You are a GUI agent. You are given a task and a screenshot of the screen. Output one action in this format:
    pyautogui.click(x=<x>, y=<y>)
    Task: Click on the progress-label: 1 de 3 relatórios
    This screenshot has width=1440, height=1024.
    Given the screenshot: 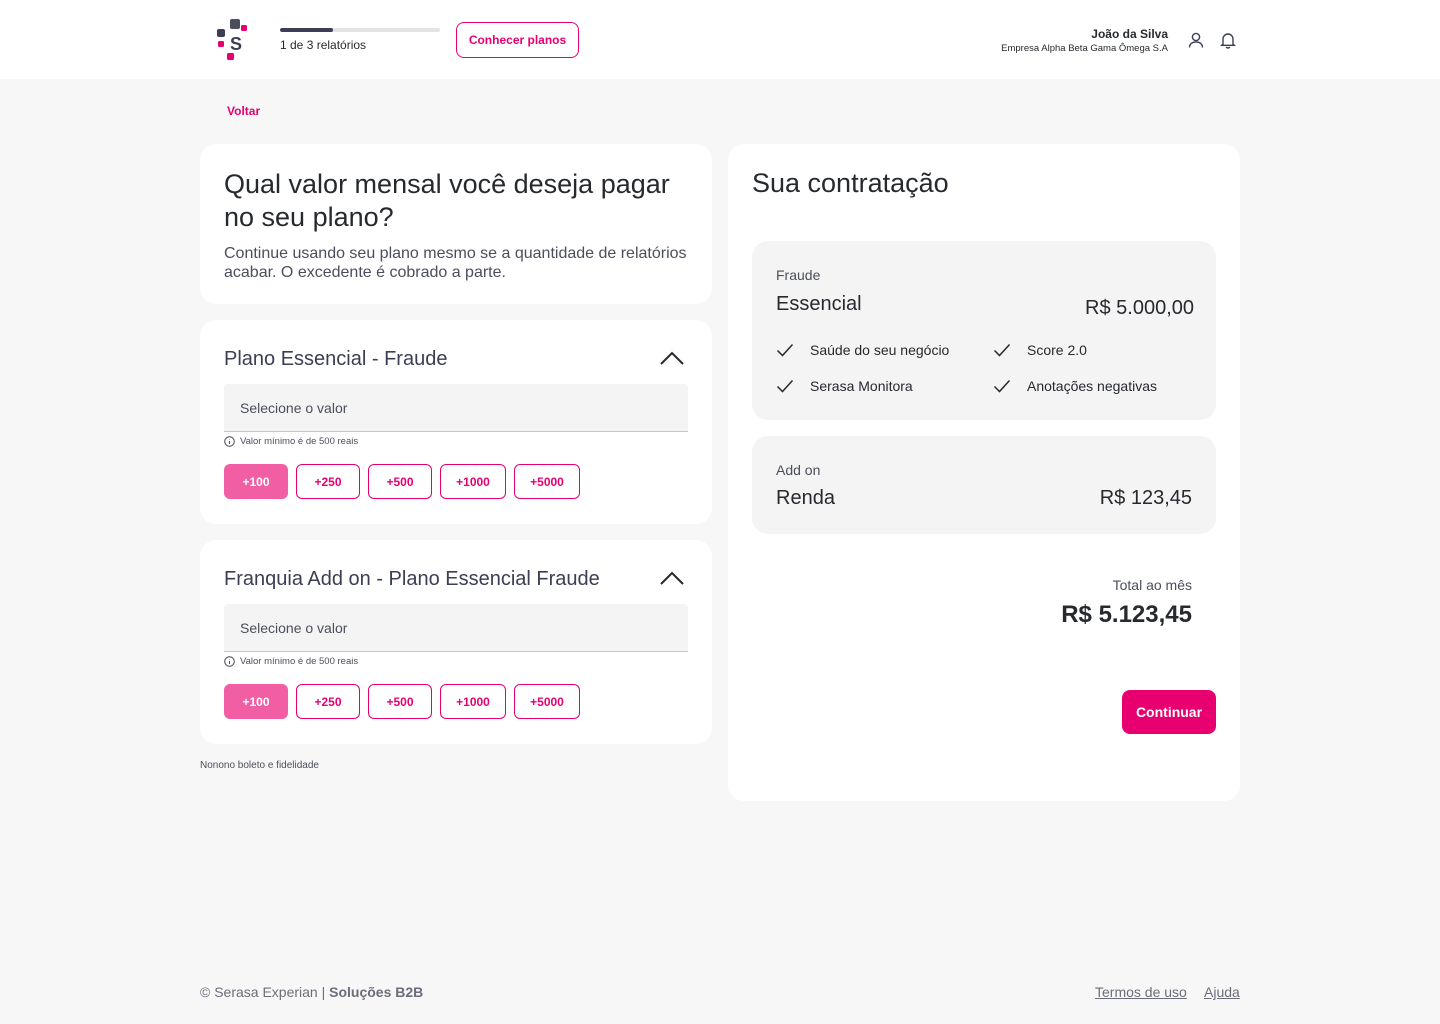 What is the action you would take?
    pyautogui.click(x=323, y=45)
    